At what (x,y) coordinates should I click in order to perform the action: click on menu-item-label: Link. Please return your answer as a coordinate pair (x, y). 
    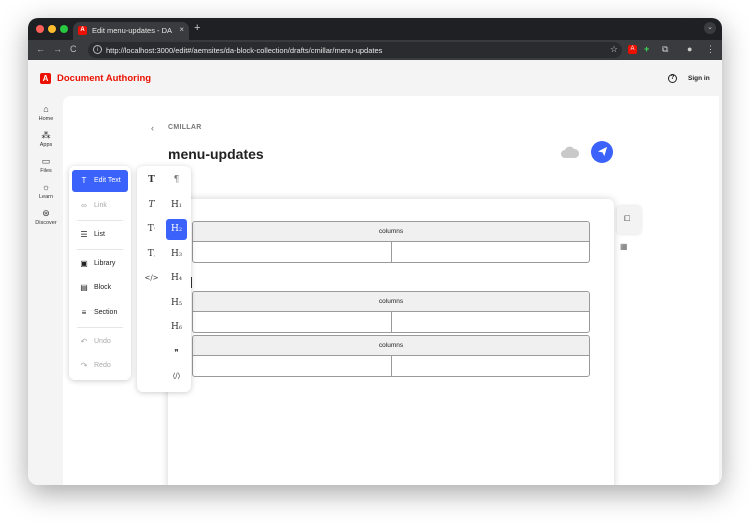
    Looking at the image, I should click on (100, 205).